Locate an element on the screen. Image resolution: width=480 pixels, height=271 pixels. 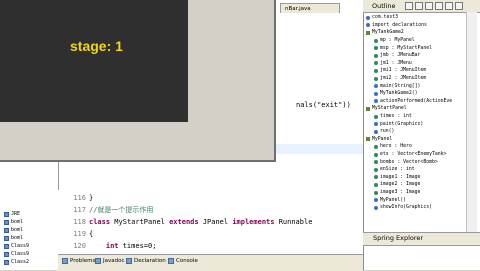
tab-javadoc: Javadoc is located at coordinates (110, 261).